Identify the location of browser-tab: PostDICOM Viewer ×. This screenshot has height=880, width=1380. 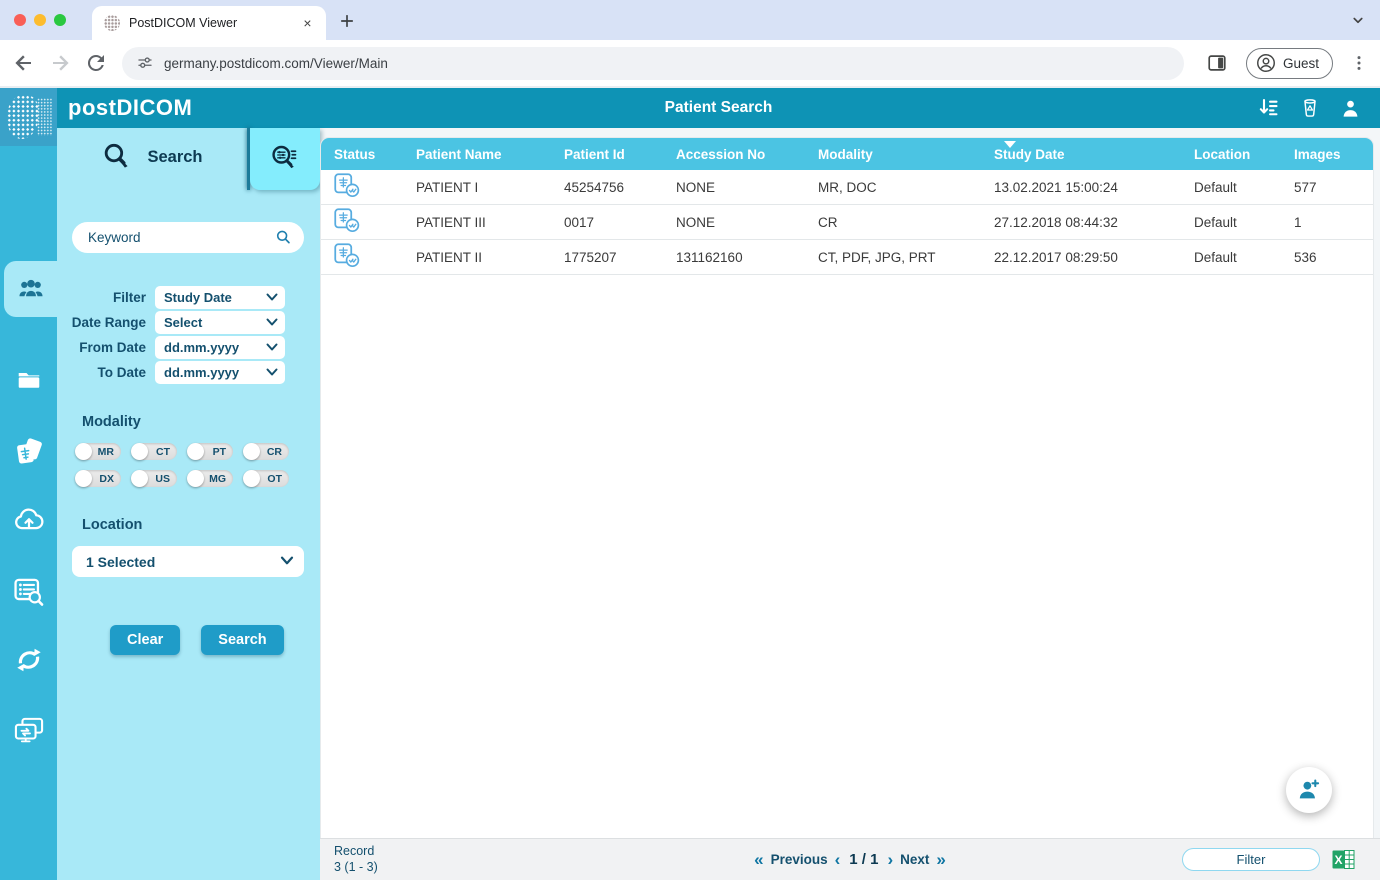
(209, 23).